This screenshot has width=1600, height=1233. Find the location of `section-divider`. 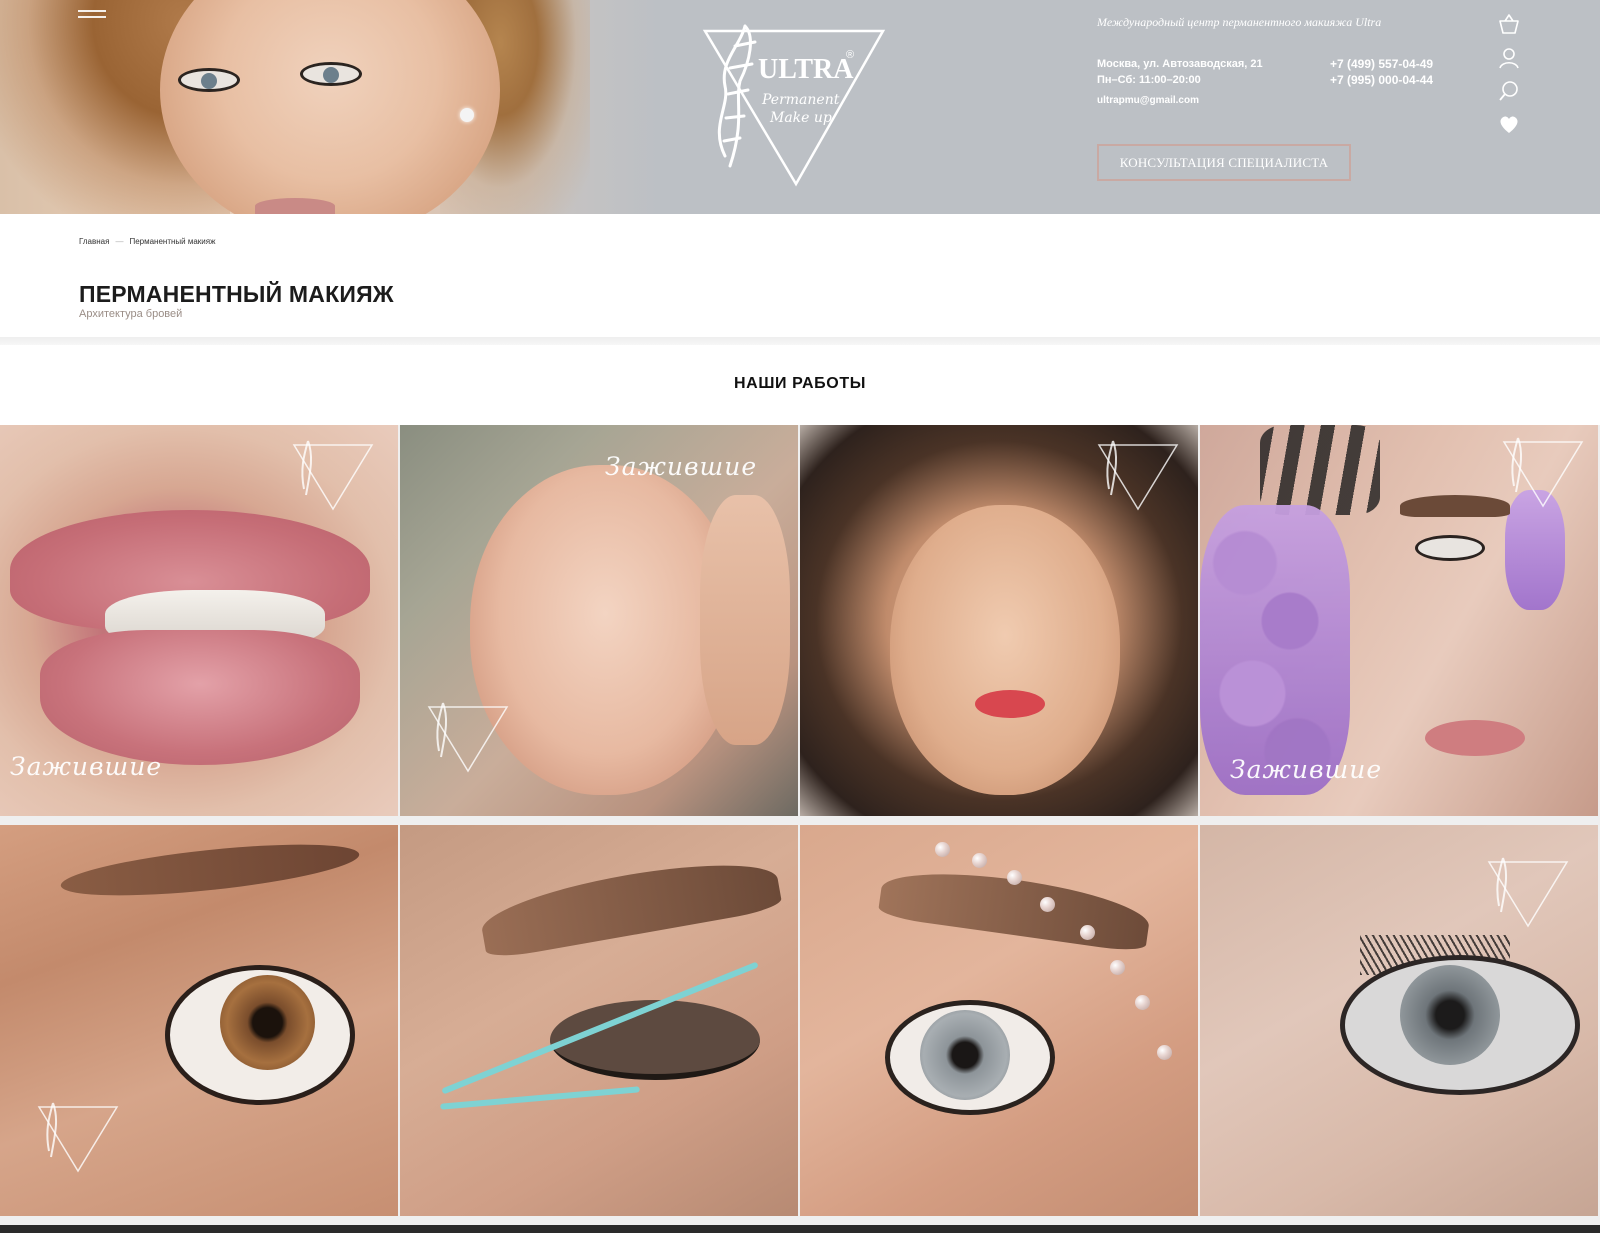

section-divider is located at coordinates (800, 341).